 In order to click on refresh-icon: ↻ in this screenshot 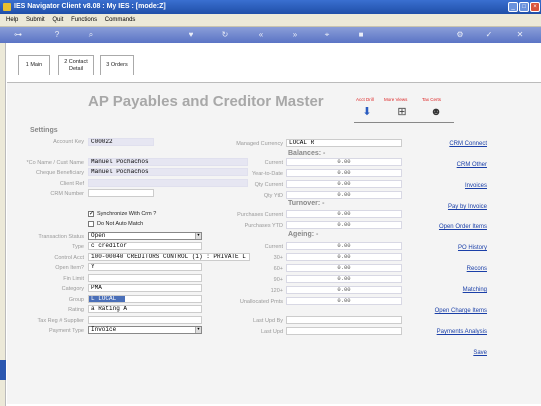, I will do `click(225, 35)`.